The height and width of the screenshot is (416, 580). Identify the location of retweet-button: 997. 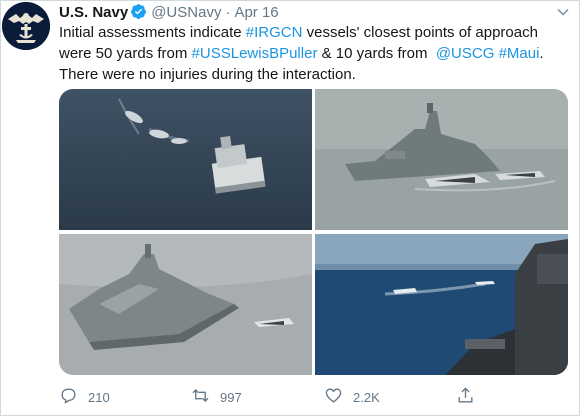
(216, 397).